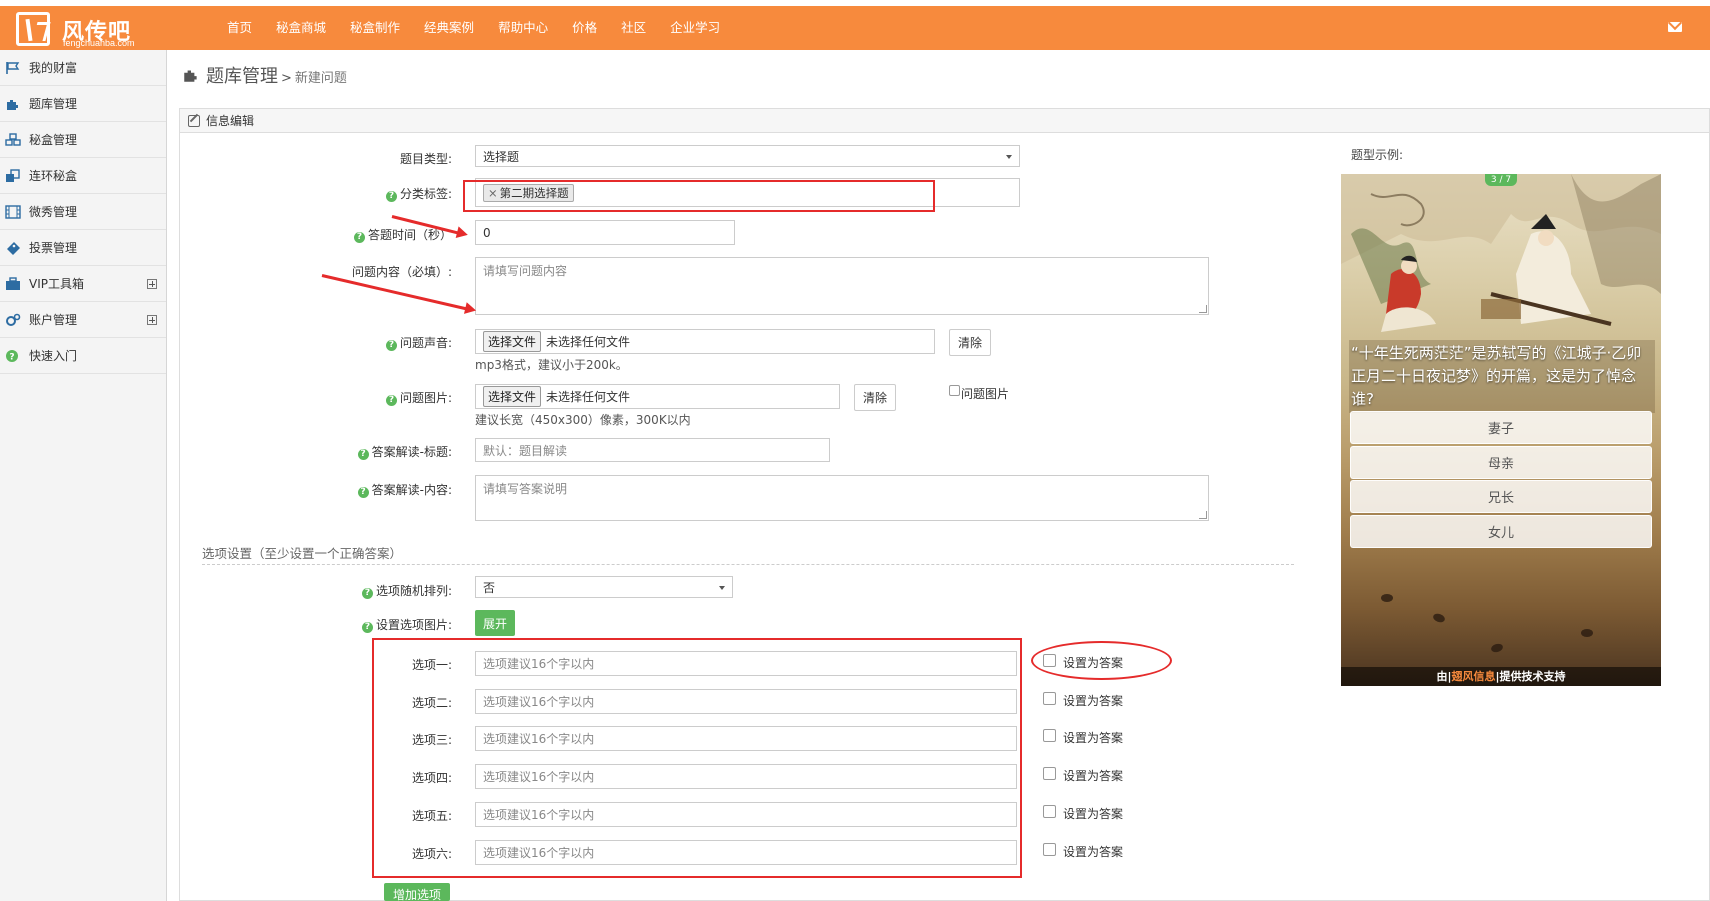  Describe the element at coordinates (83, 320) in the screenshot. I see `sidebar-item-account: 账户管理` at that location.